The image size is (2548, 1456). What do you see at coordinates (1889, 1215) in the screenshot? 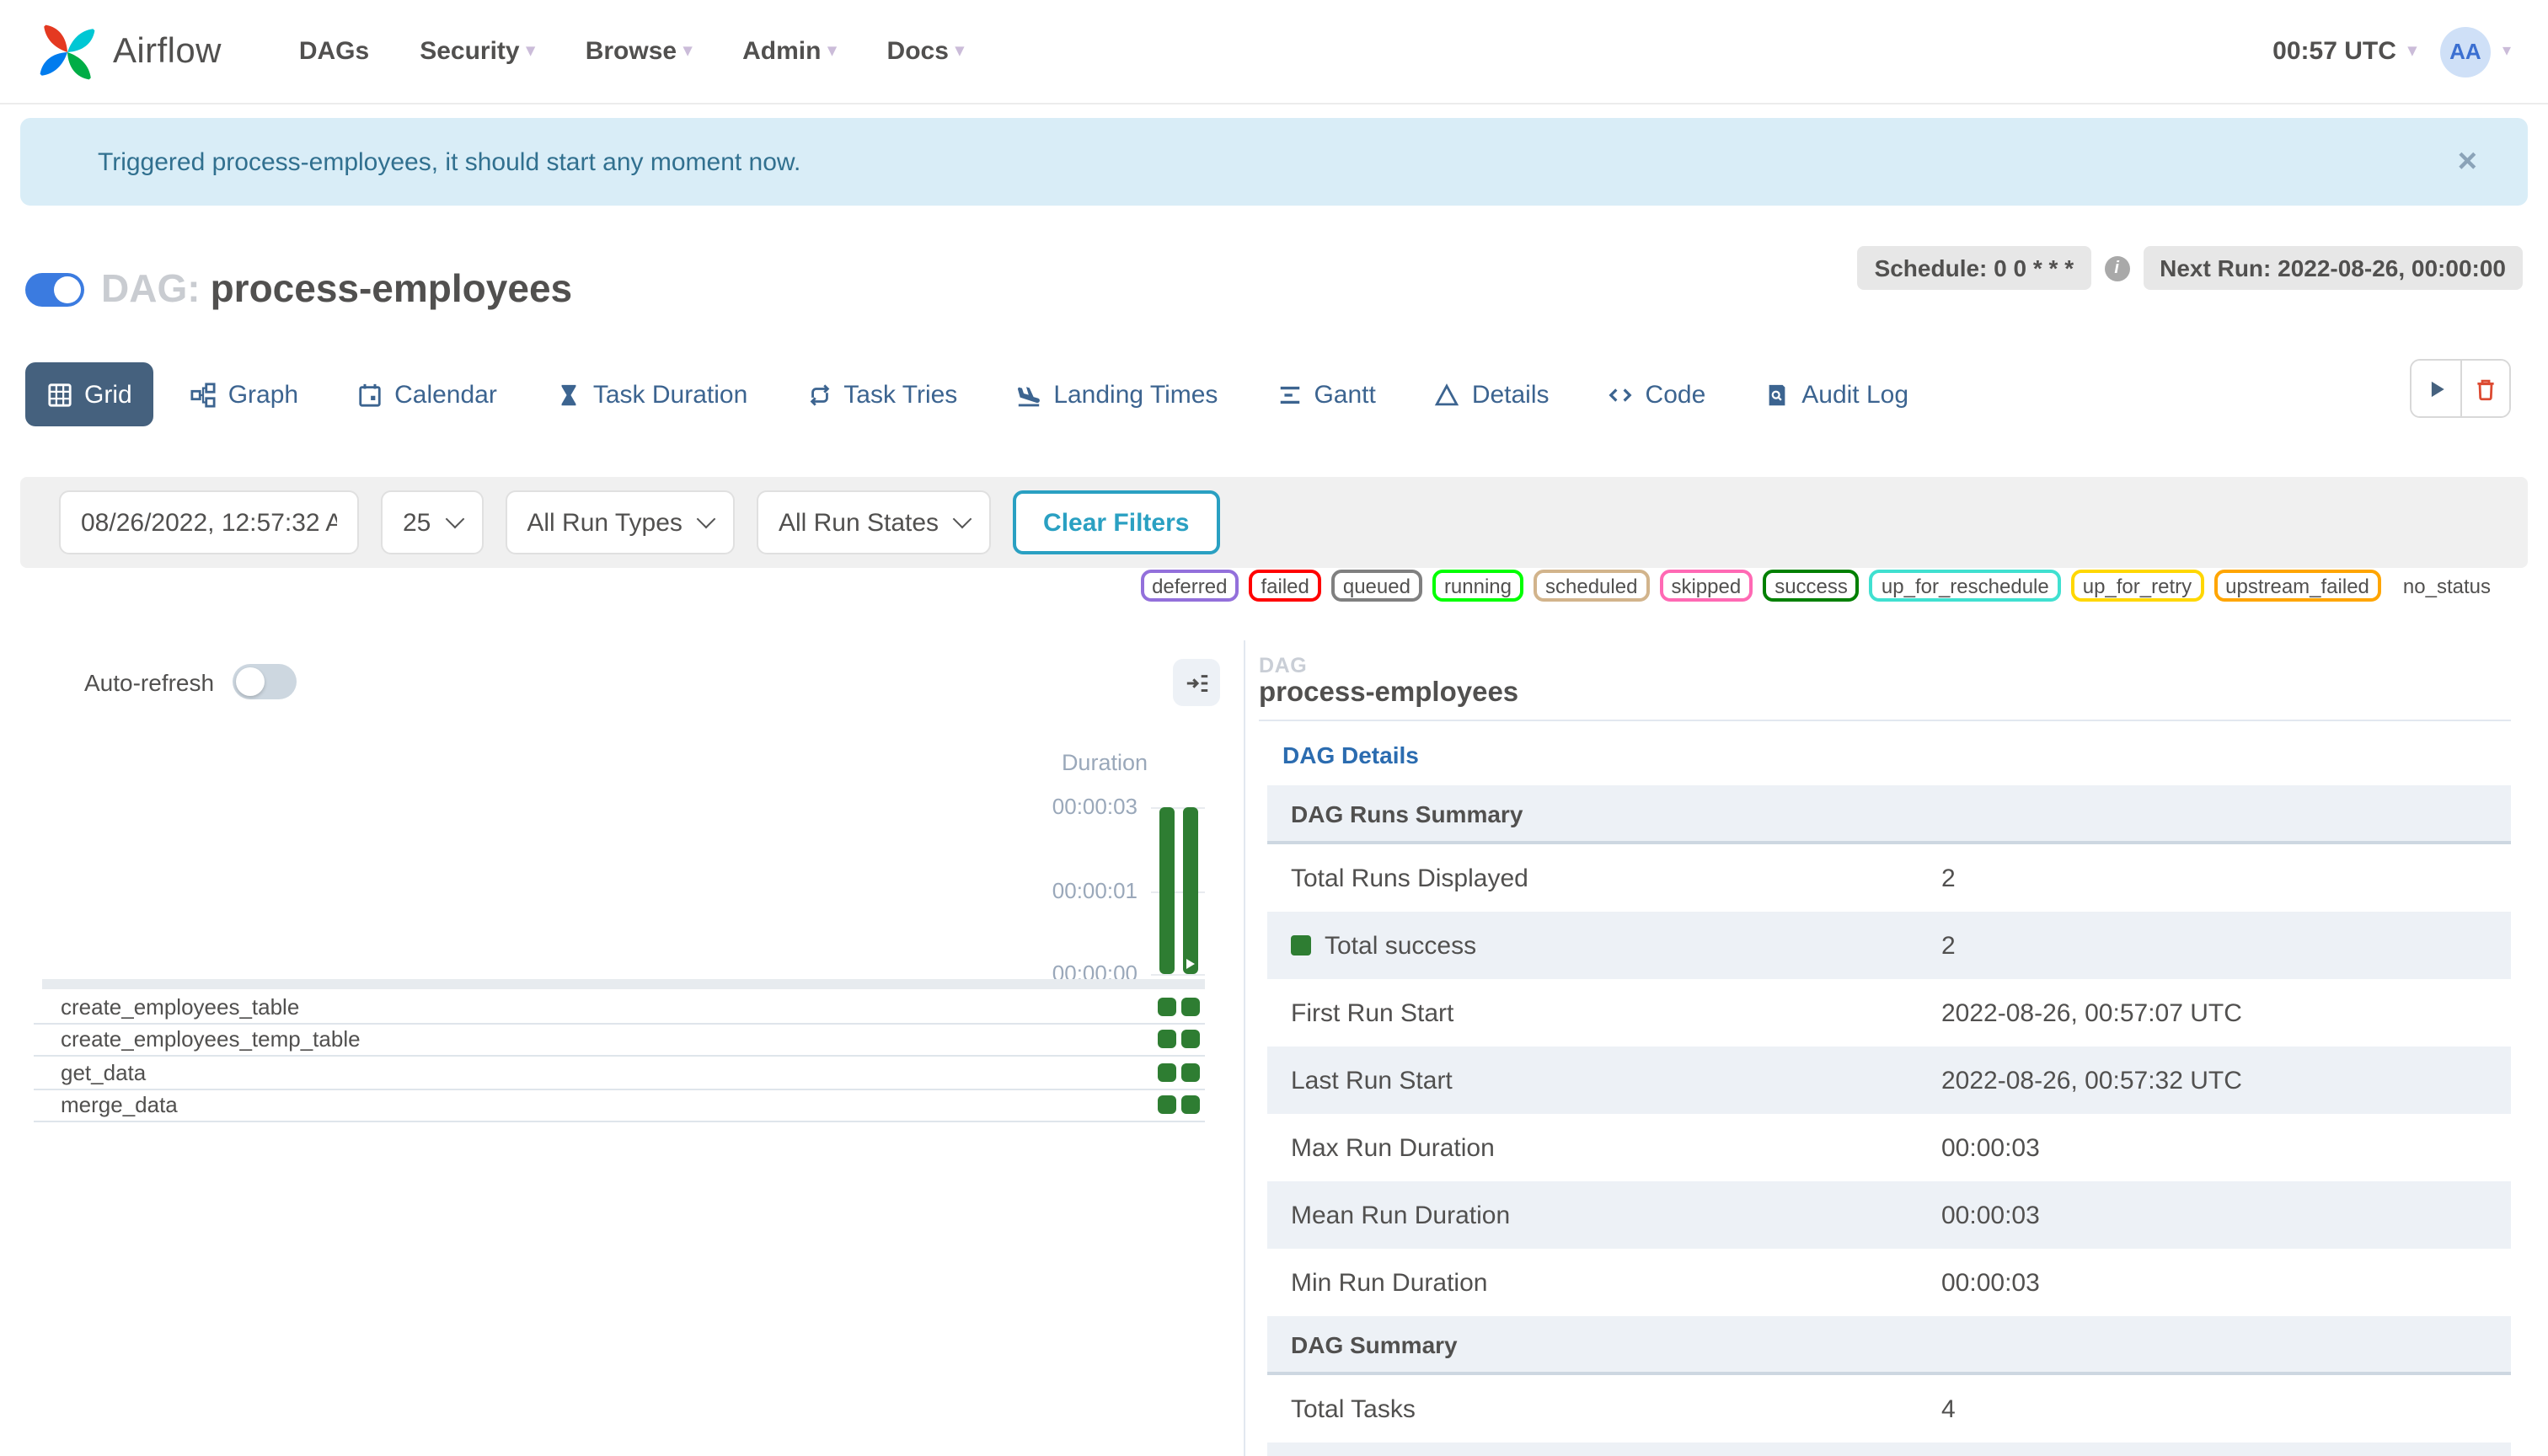
I see `table-row: Mean Run Duration 00:00:03` at bounding box center [1889, 1215].